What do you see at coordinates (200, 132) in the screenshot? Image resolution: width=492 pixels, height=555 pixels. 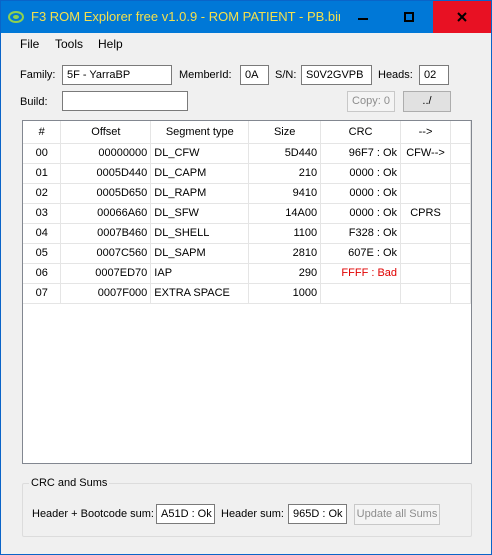 I see `col-header-segment-type: Segment type` at bounding box center [200, 132].